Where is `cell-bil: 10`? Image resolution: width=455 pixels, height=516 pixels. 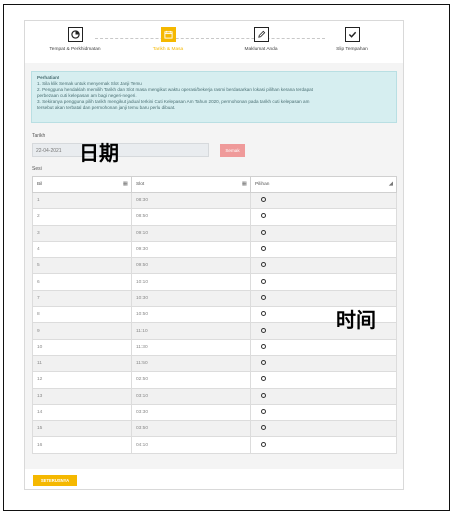
cell-bil: 10 is located at coordinates (82, 347).